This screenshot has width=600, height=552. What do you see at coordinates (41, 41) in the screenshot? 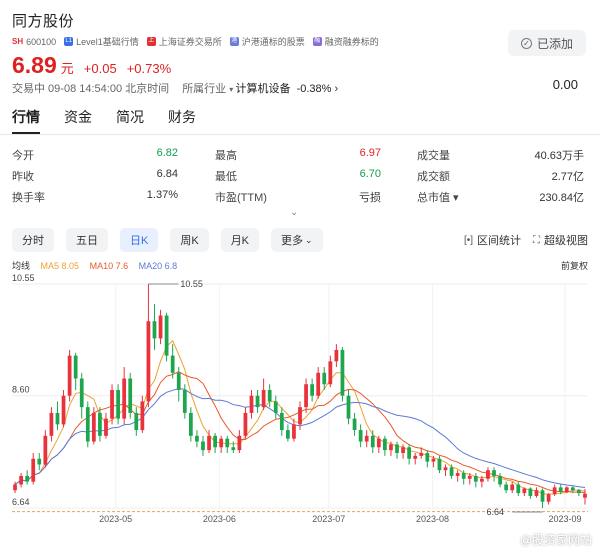
I see `stock-code: 600100` at bounding box center [41, 41].